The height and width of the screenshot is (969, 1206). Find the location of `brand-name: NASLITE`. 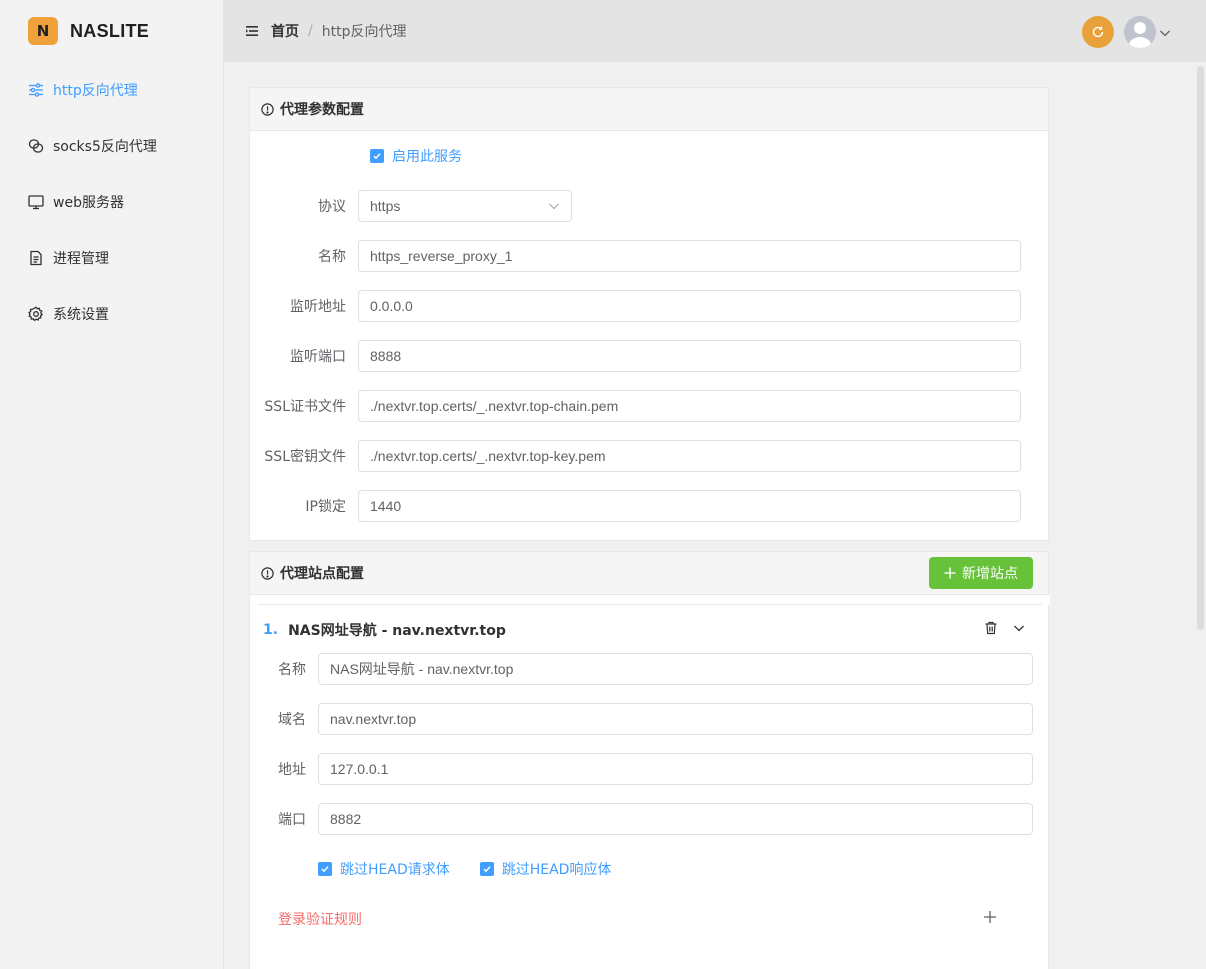

brand-name: NASLITE is located at coordinates (110, 30).